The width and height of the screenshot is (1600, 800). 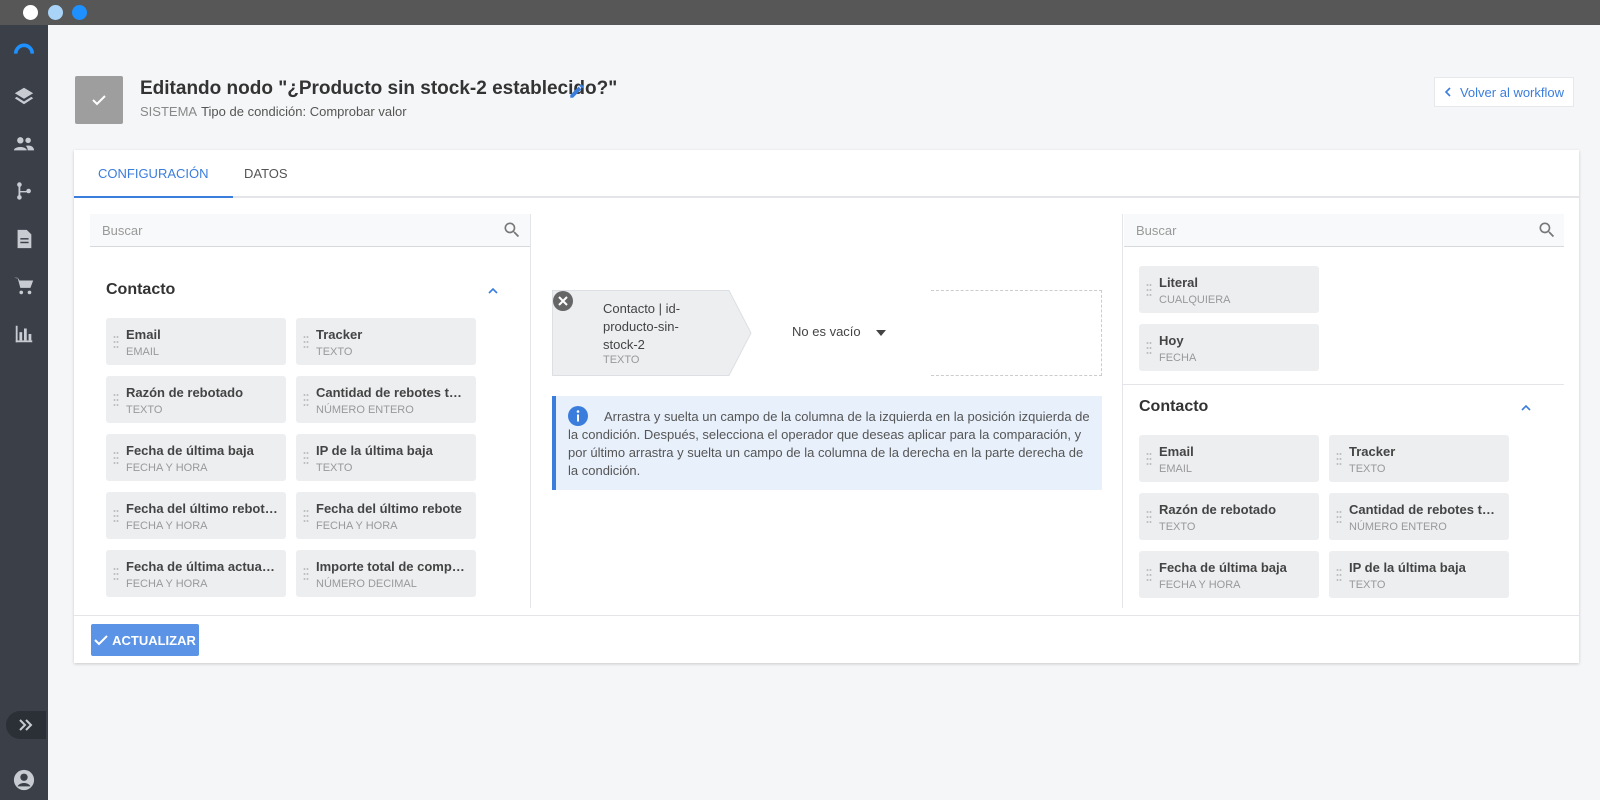 I want to click on literal-card: Literal Cualquiera, so click(x=1229, y=289).